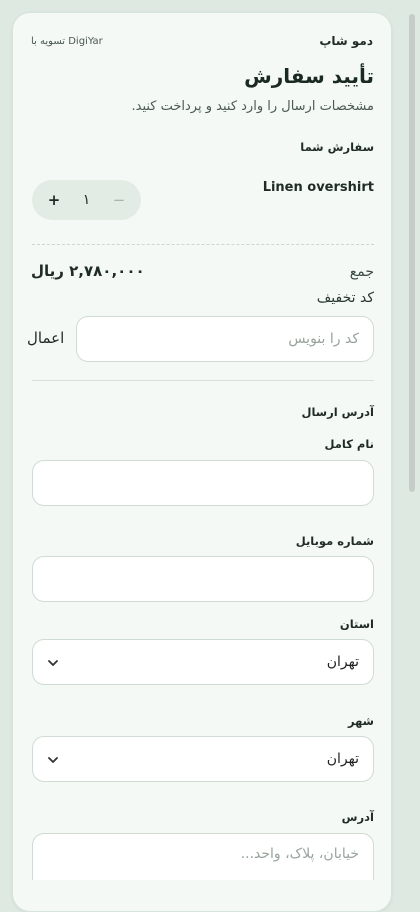  What do you see at coordinates (203, 579) in the screenshot?
I see `mobile-field` at bounding box center [203, 579].